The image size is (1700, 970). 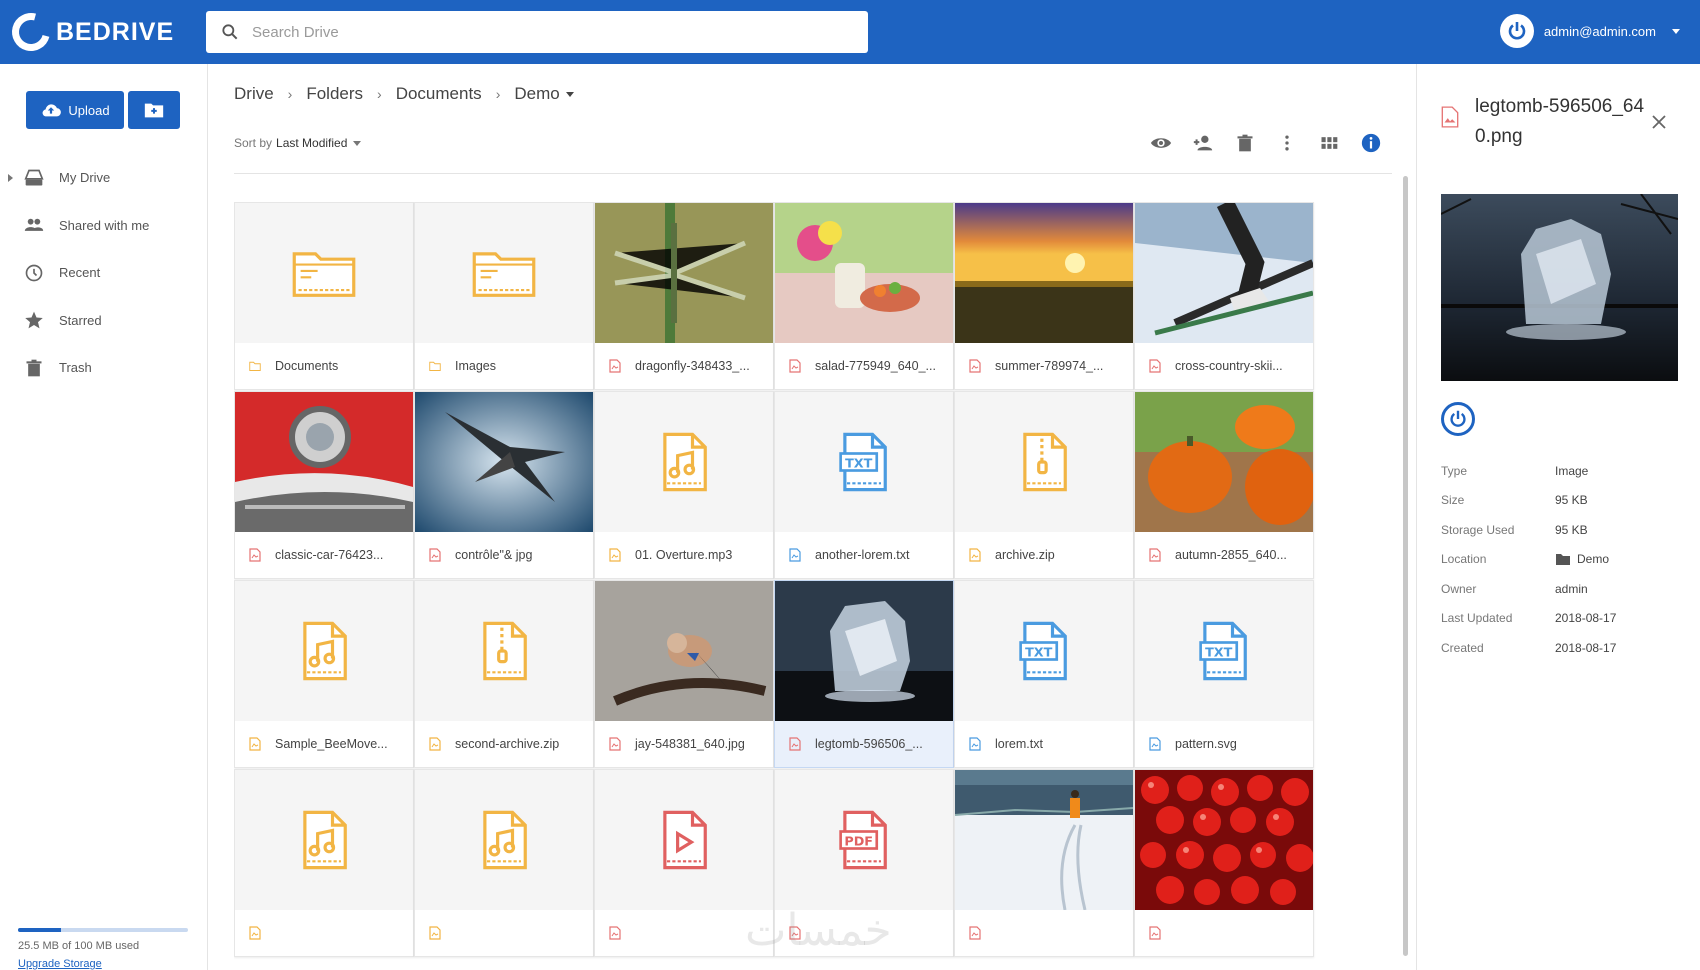 I want to click on preview-button, so click(x=1161, y=143).